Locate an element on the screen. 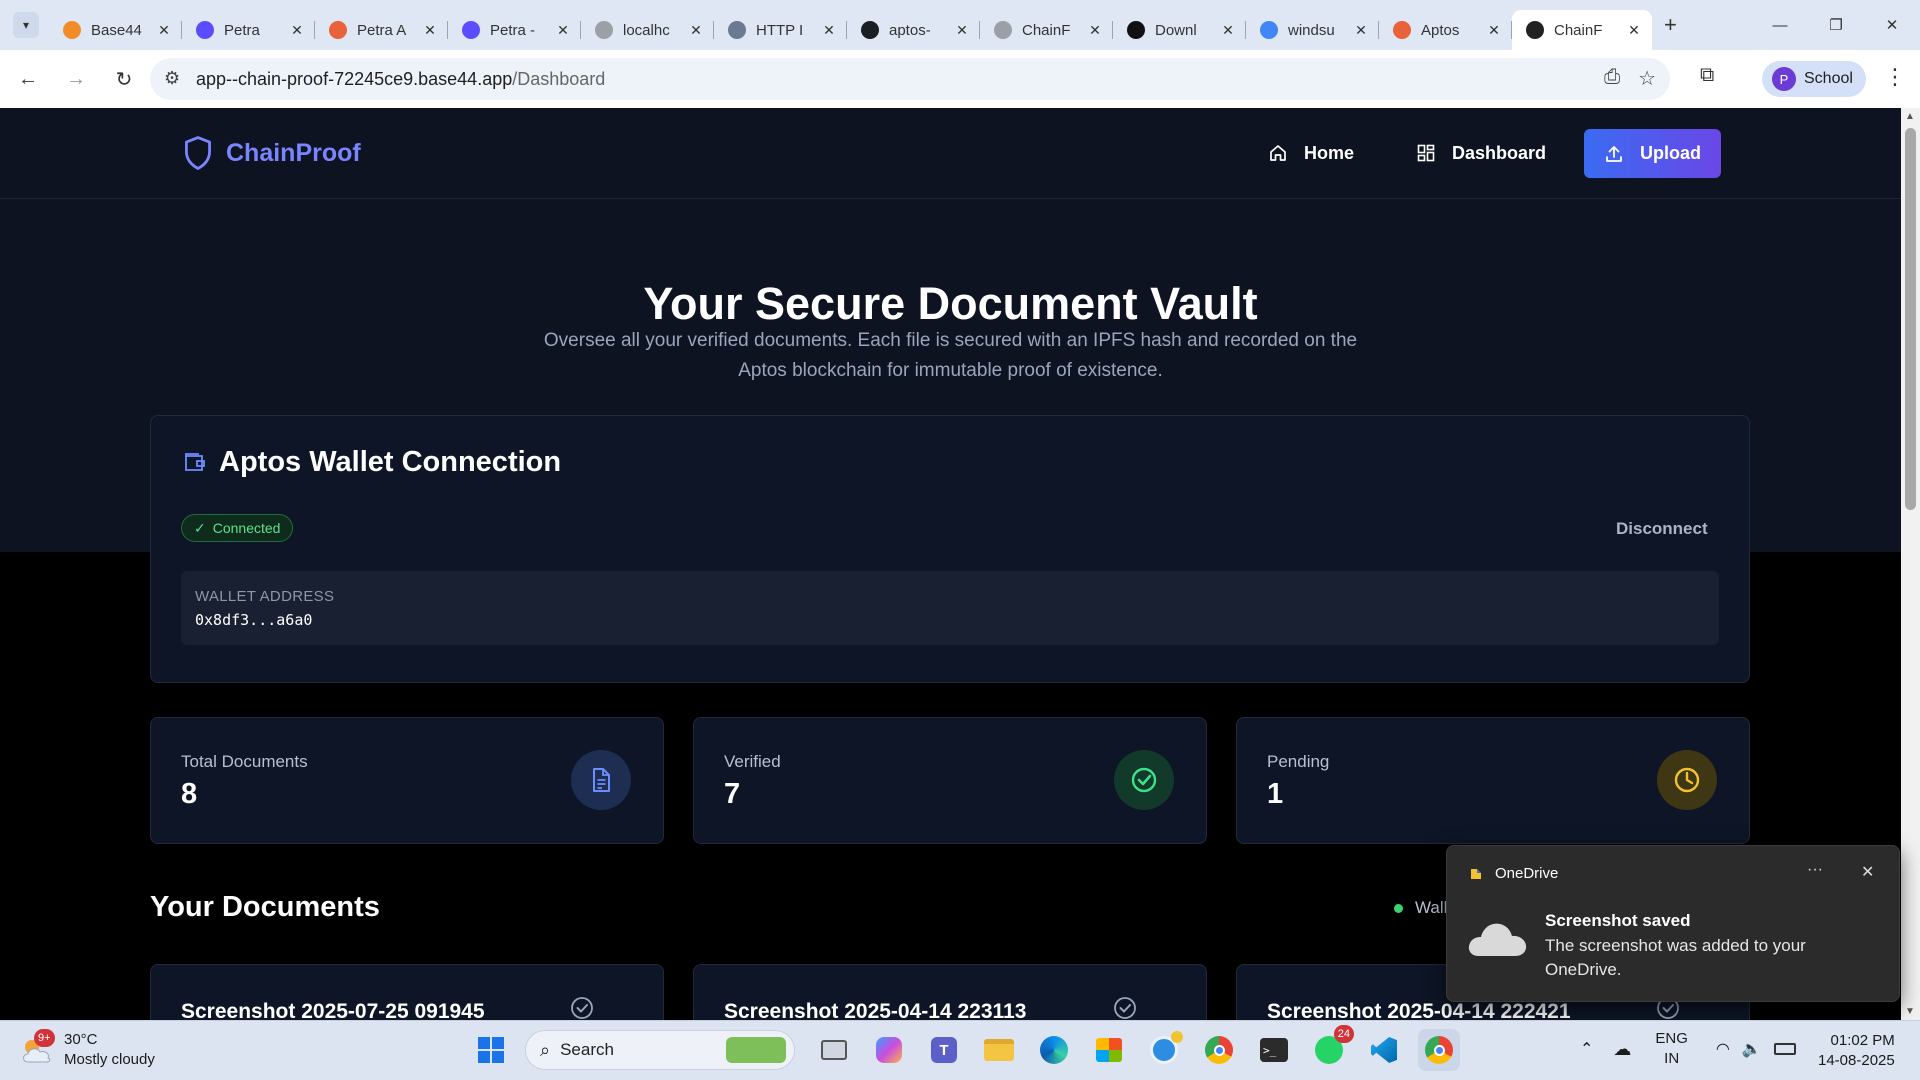  shield-icon is located at coordinates (198, 153).